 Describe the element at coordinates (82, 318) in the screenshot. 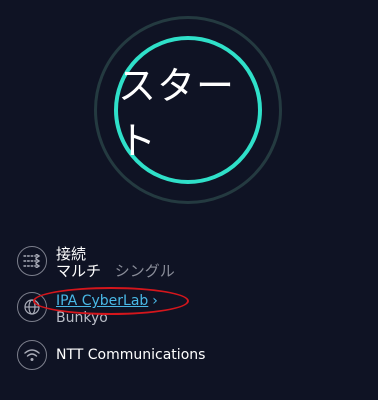

I see `server-location: Bunkyo` at that location.